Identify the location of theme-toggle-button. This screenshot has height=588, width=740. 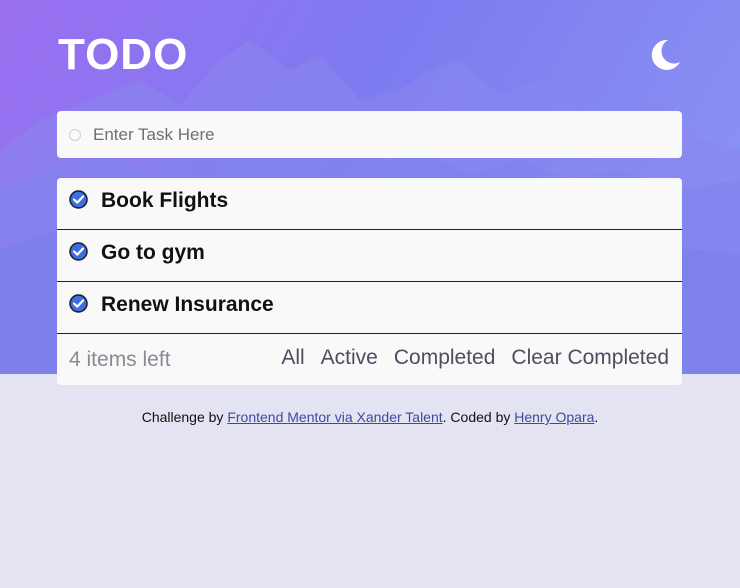
(665, 55).